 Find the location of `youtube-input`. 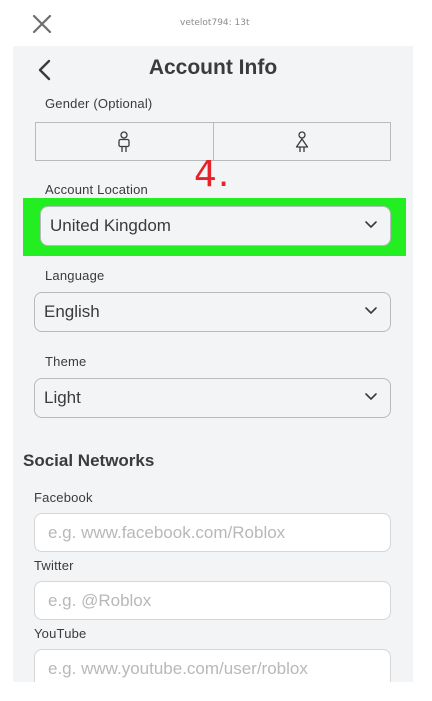

youtube-input is located at coordinates (212, 665).